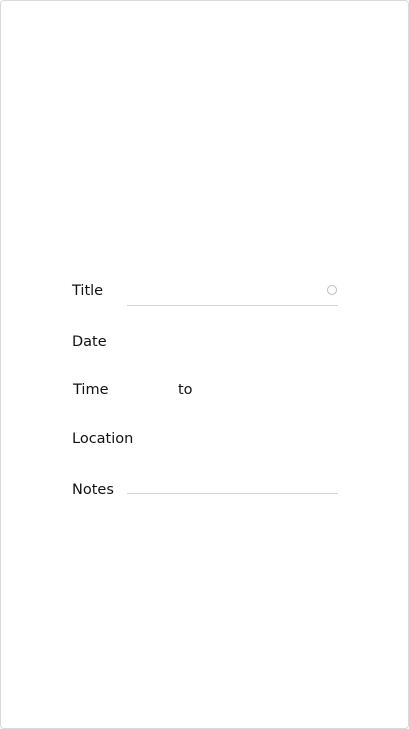 This screenshot has height=729, width=409. I want to click on time-end-picker, so click(265, 390).